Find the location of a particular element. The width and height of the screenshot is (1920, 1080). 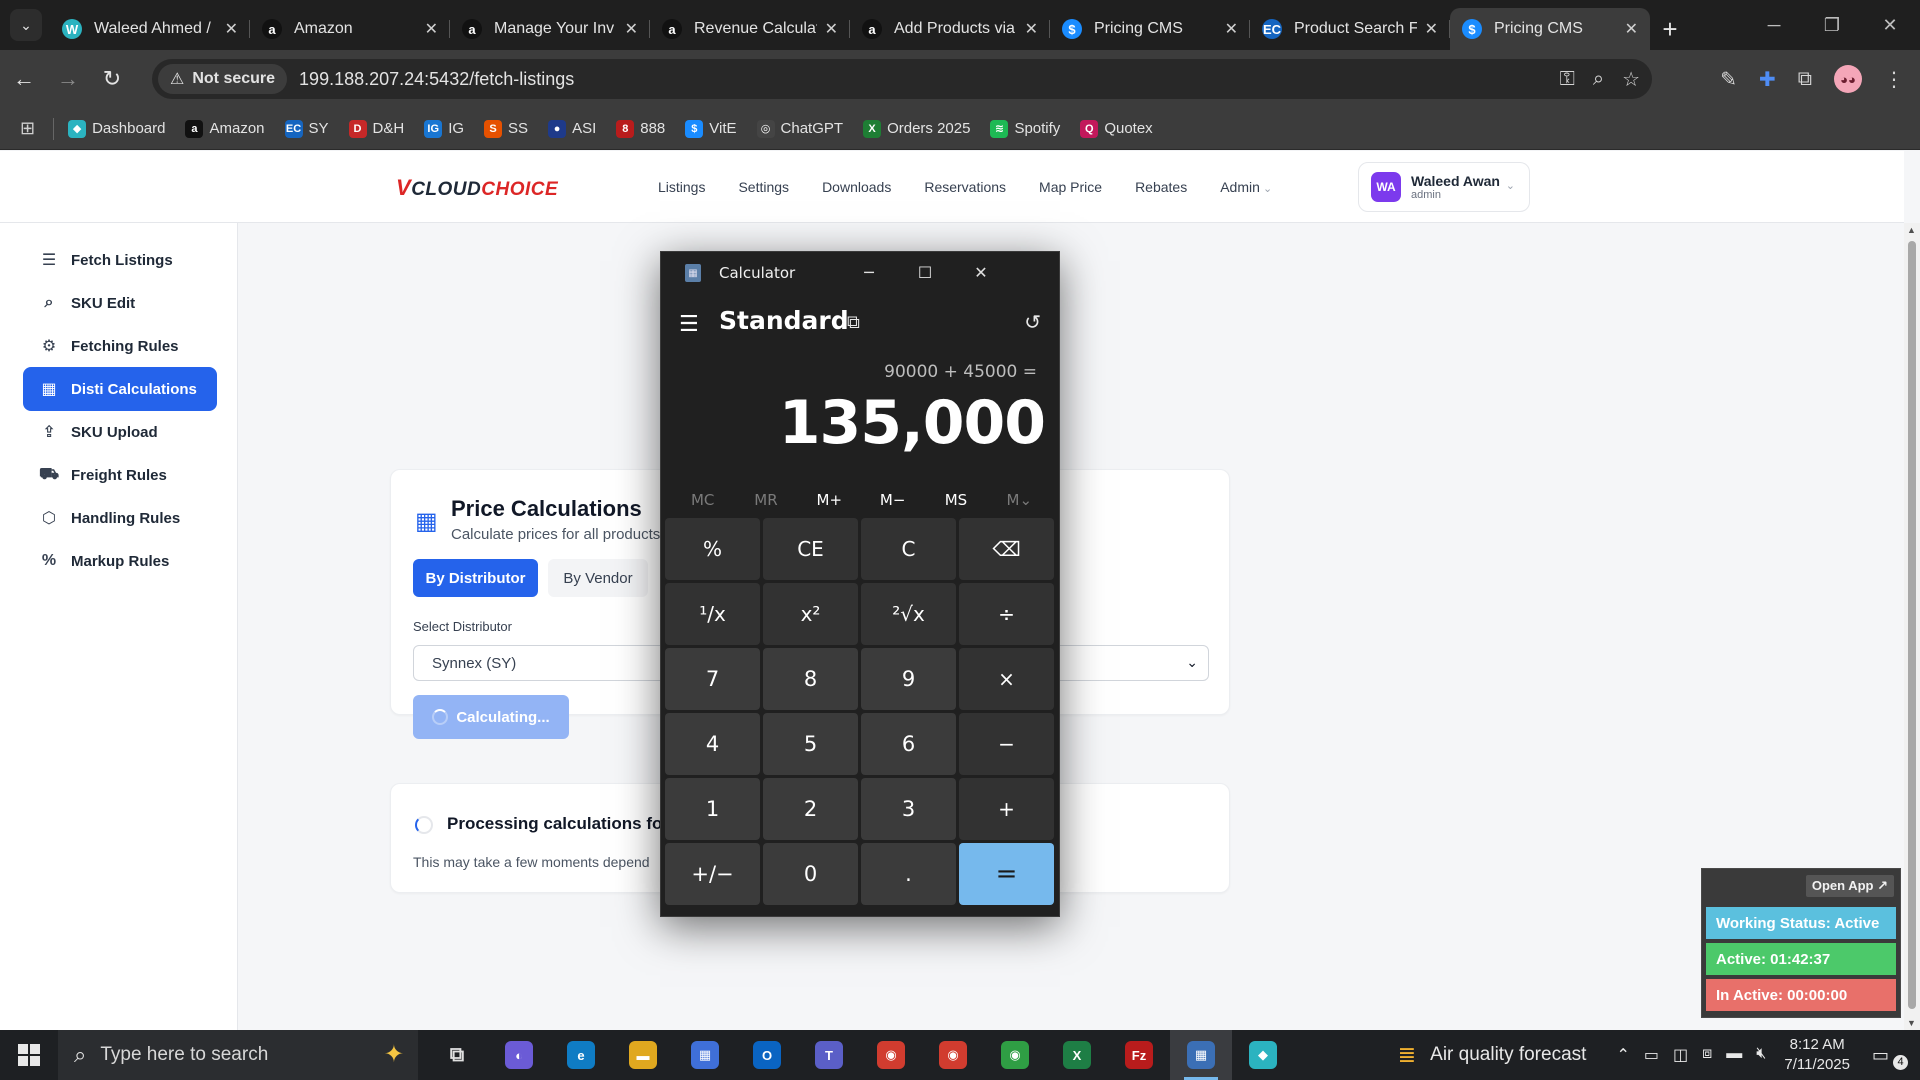

digit-6-key: 6 is located at coordinates (908, 744).